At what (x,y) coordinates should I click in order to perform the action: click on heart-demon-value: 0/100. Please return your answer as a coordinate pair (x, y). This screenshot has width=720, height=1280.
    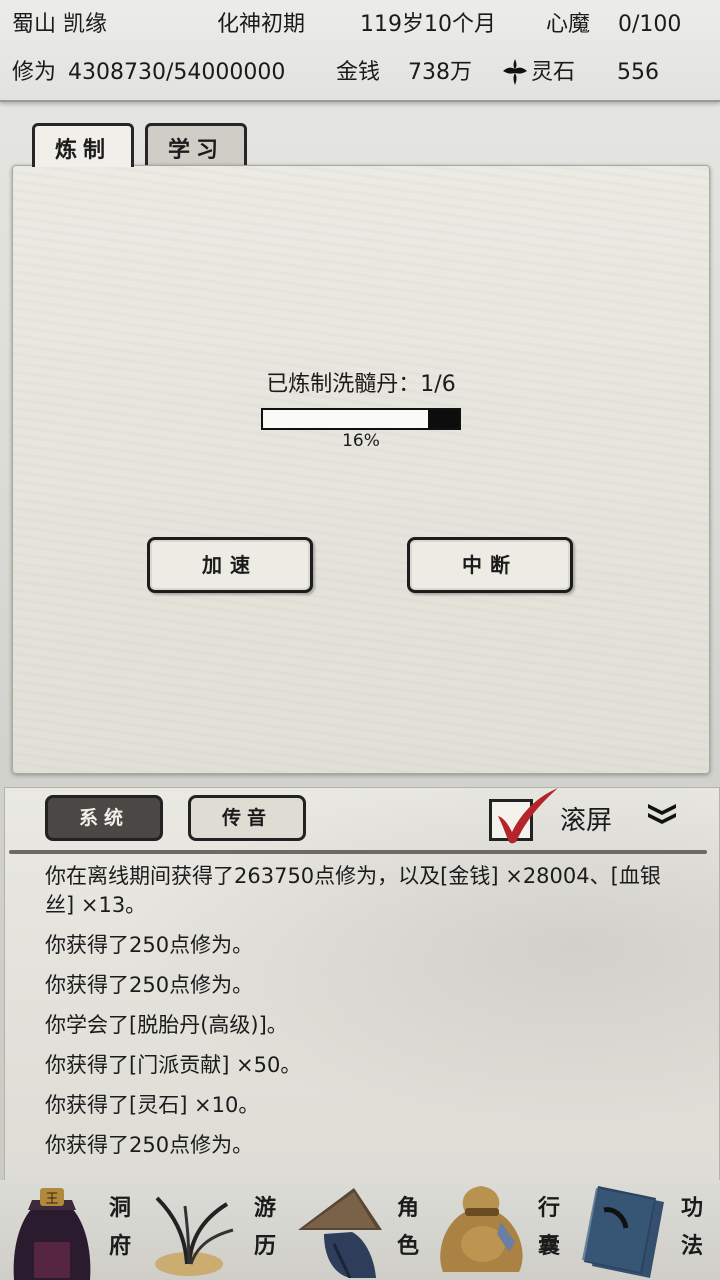
    Looking at the image, I should click on (650, 24).